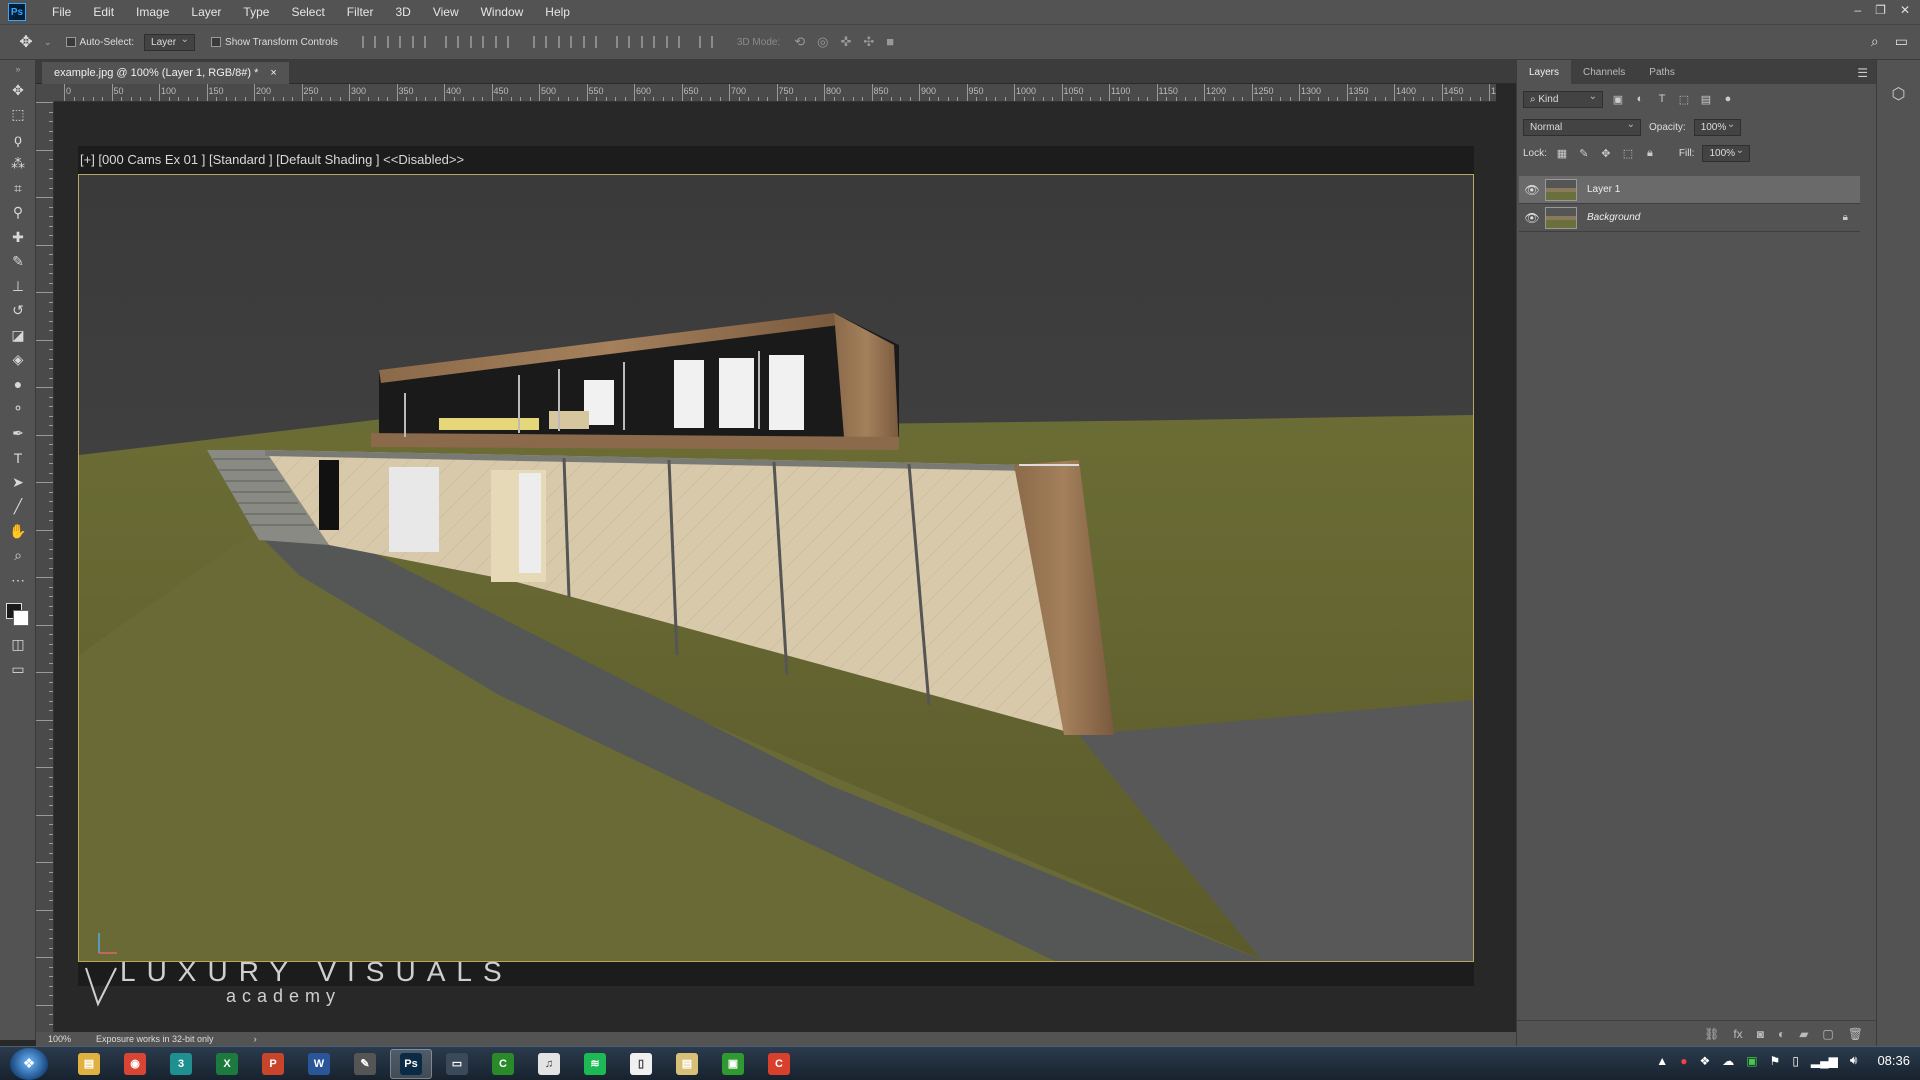 Image resolution: width=1920 pixels, height=1080 pixels. Describe the element at coordinates (589, 42) in the screenshot. I see `distribute-bottom-icon` at that location.